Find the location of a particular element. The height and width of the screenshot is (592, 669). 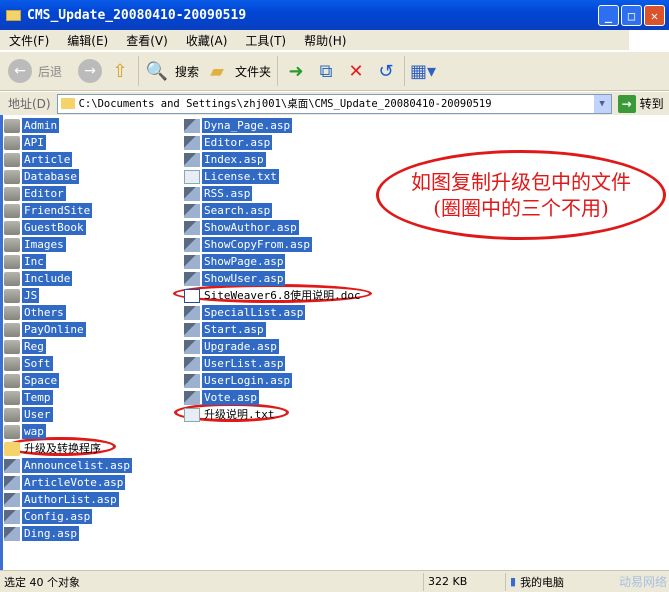

file-item: Index.asp is located at coordinates (225, 159).